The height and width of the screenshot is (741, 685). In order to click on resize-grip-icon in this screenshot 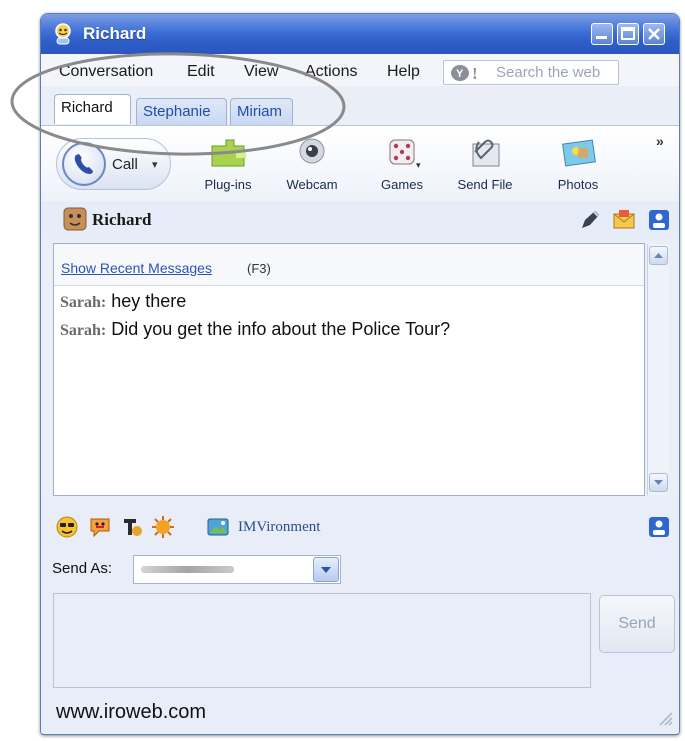, I will do `click(665, 718)`.